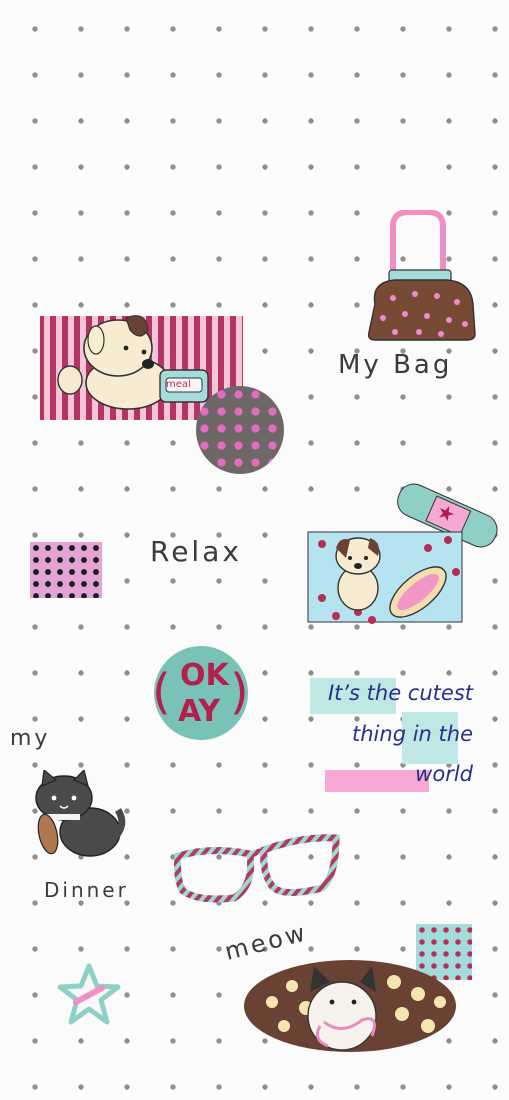 The height and width of the screenshot is (1100, 509). I want to click on black-cat-sticker, so click(78, 815).